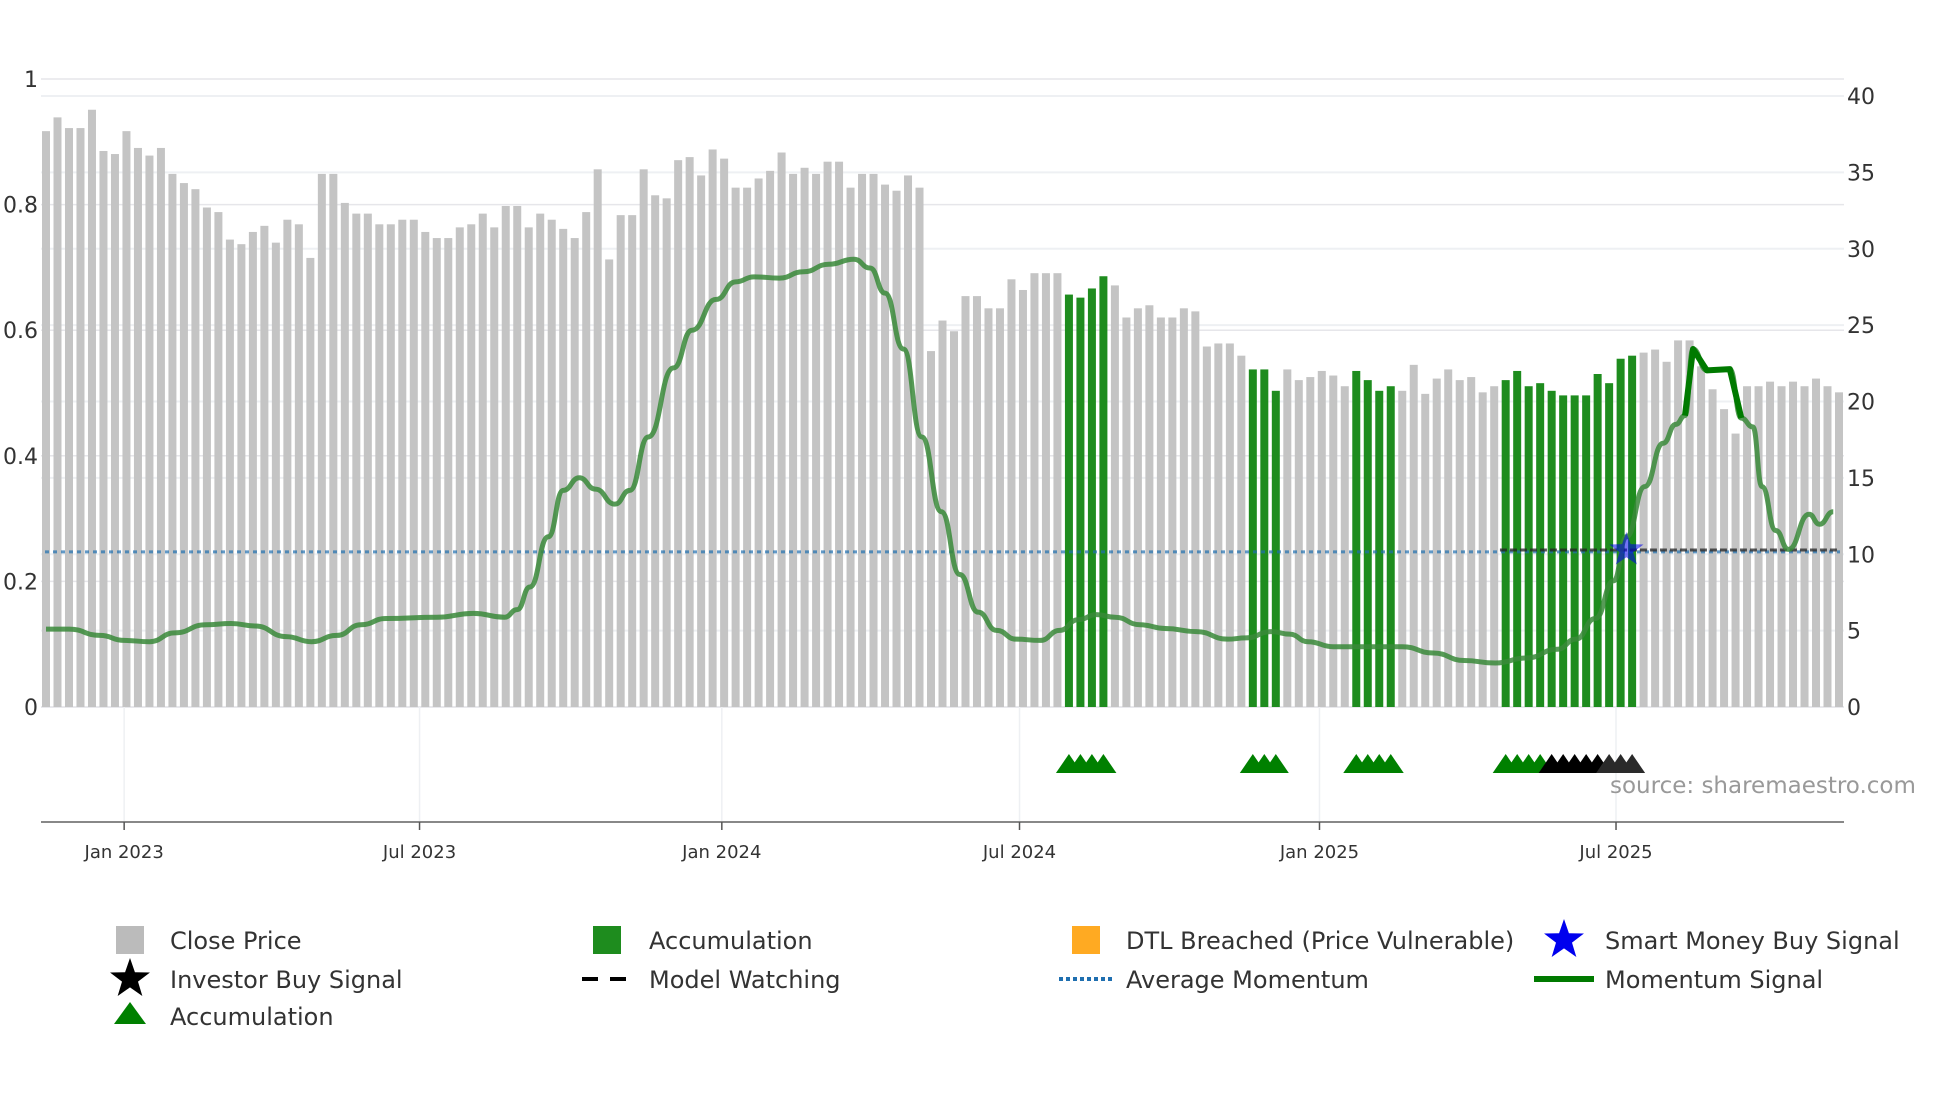 The width and height of the screenshot is (1960, 1102). Describe the element at coordinates (130, 1013) in the screenshot. I see `legend-accumulation-triangle-icon` at that location.